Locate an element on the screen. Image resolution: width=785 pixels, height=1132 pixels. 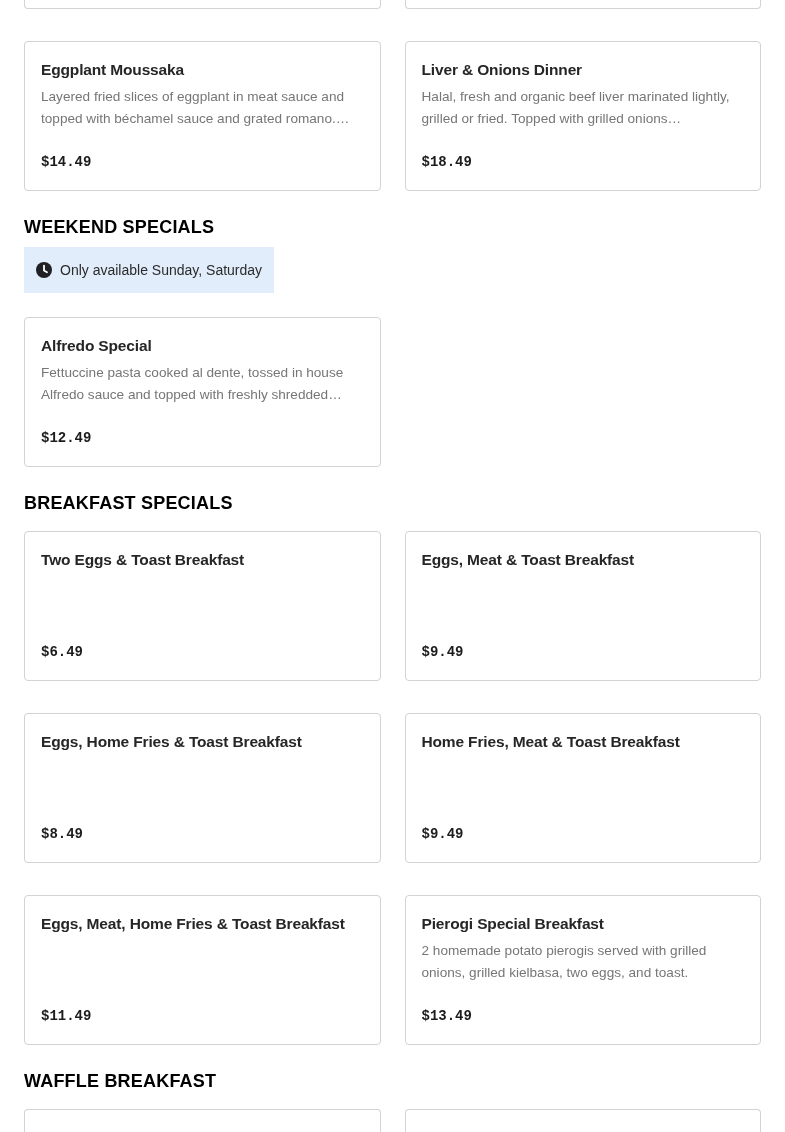
section-heading: BREAKFAST SPECIALS is located at coordinates (129, 503).